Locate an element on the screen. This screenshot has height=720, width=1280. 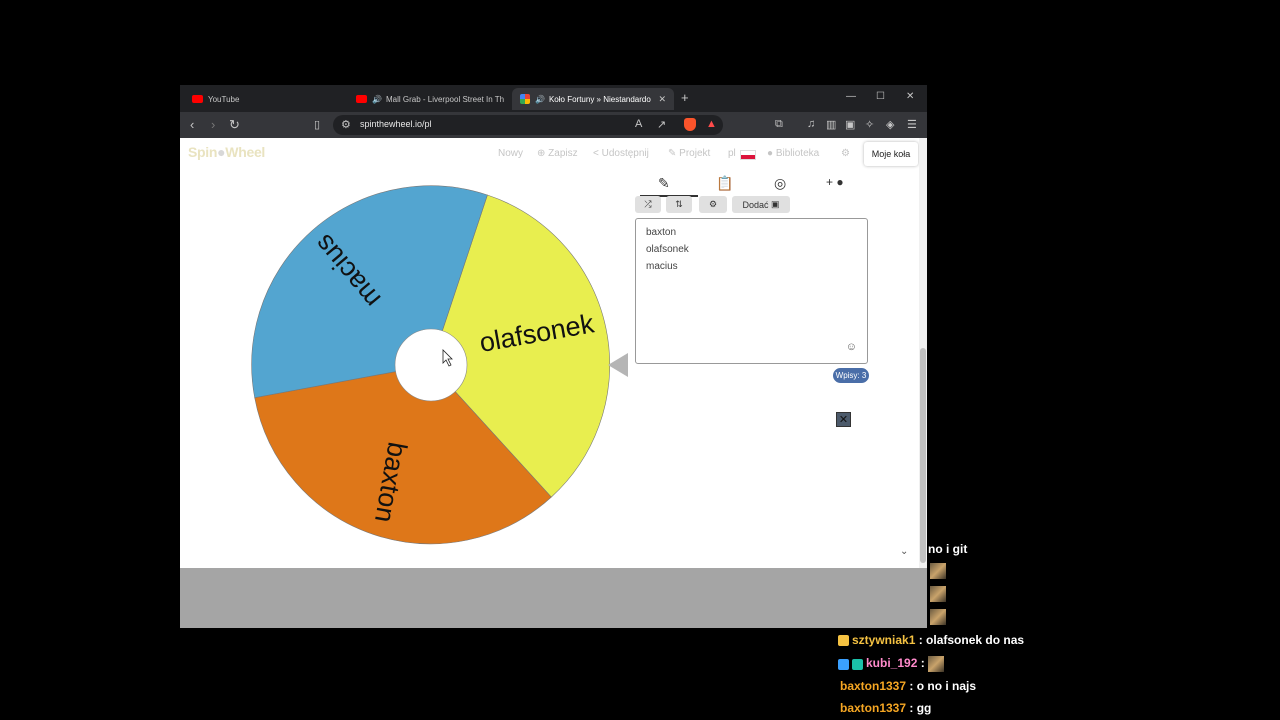
site-settings-icon: ⚙ is located at coordinates (346, 124).